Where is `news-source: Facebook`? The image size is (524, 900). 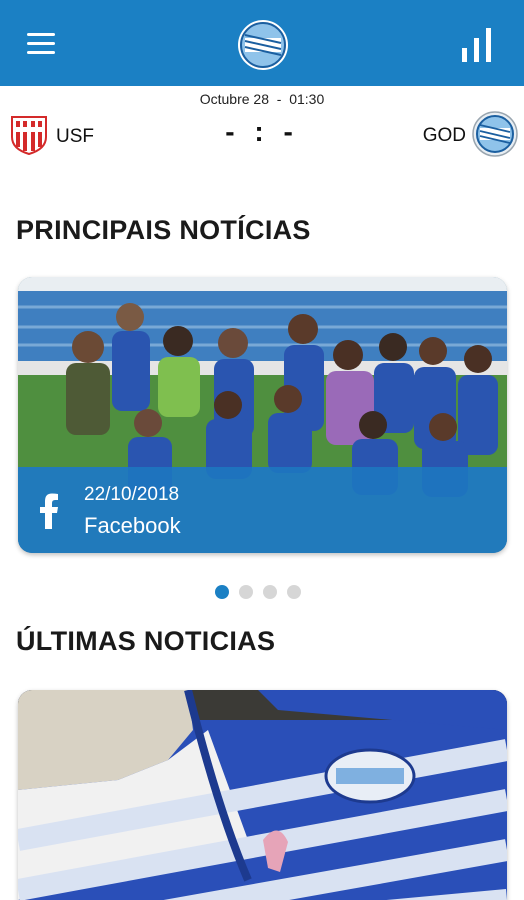 news-source: Facebook is located at coordinates (132, 525).